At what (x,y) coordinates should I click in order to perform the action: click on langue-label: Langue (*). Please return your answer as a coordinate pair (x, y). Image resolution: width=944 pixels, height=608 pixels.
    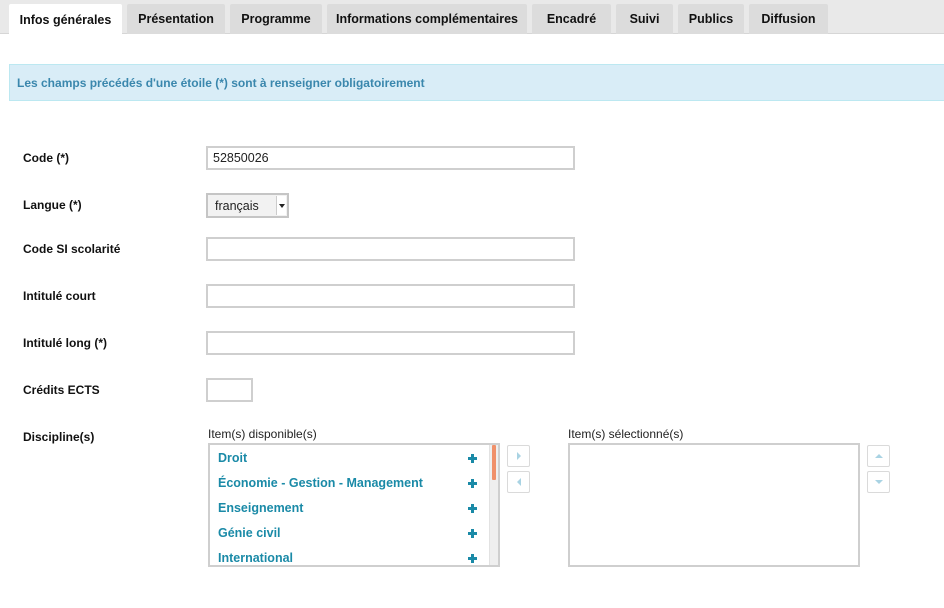
    Looking at the image, I should click on (52, 205).